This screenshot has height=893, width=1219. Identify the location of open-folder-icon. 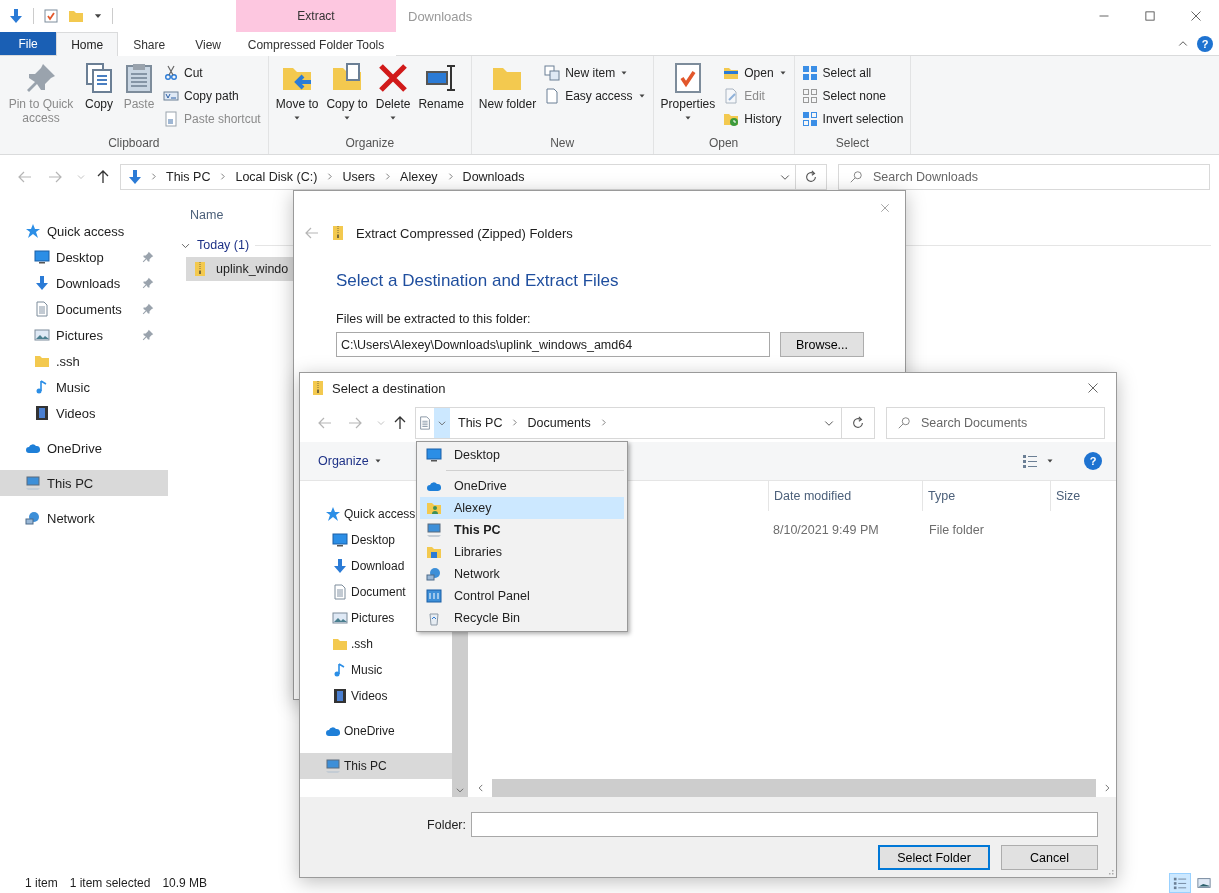
(731, 73).